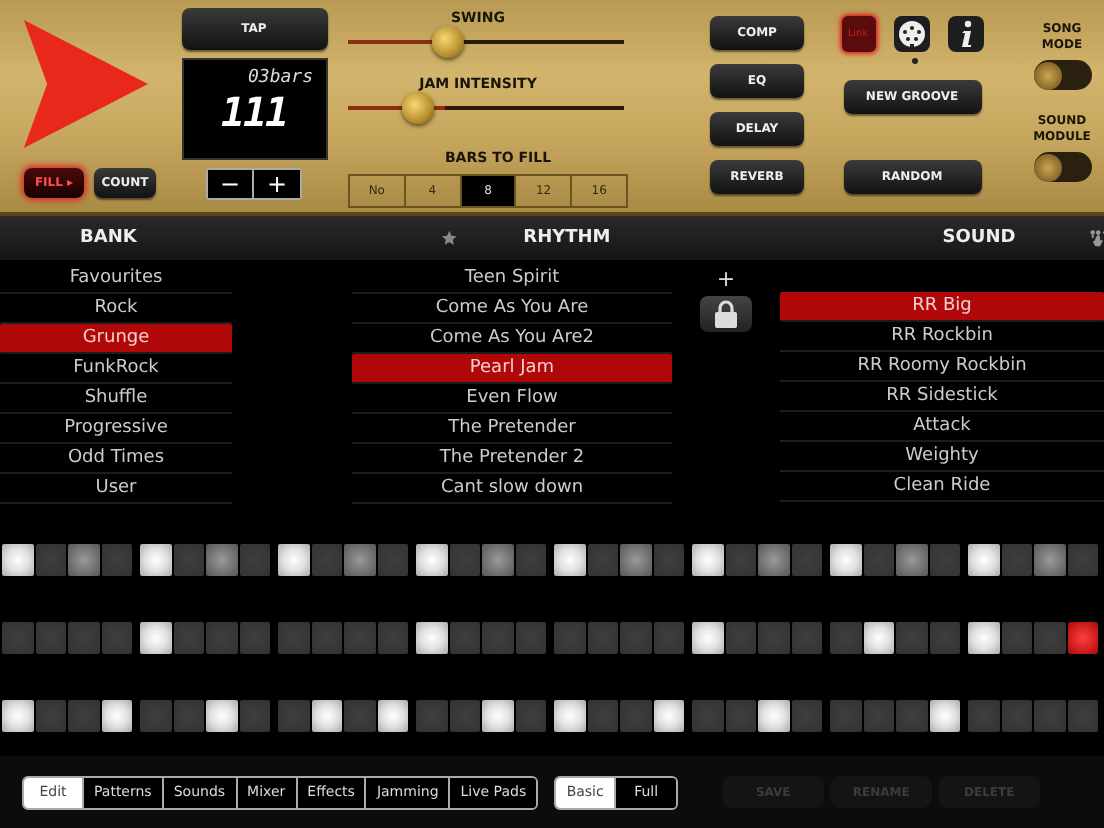 This screenshot has width=1104, height=828. Describe the element at coordinates (567, 238) in the screenshot. I see `column-heading: RHYTHM` at that location.